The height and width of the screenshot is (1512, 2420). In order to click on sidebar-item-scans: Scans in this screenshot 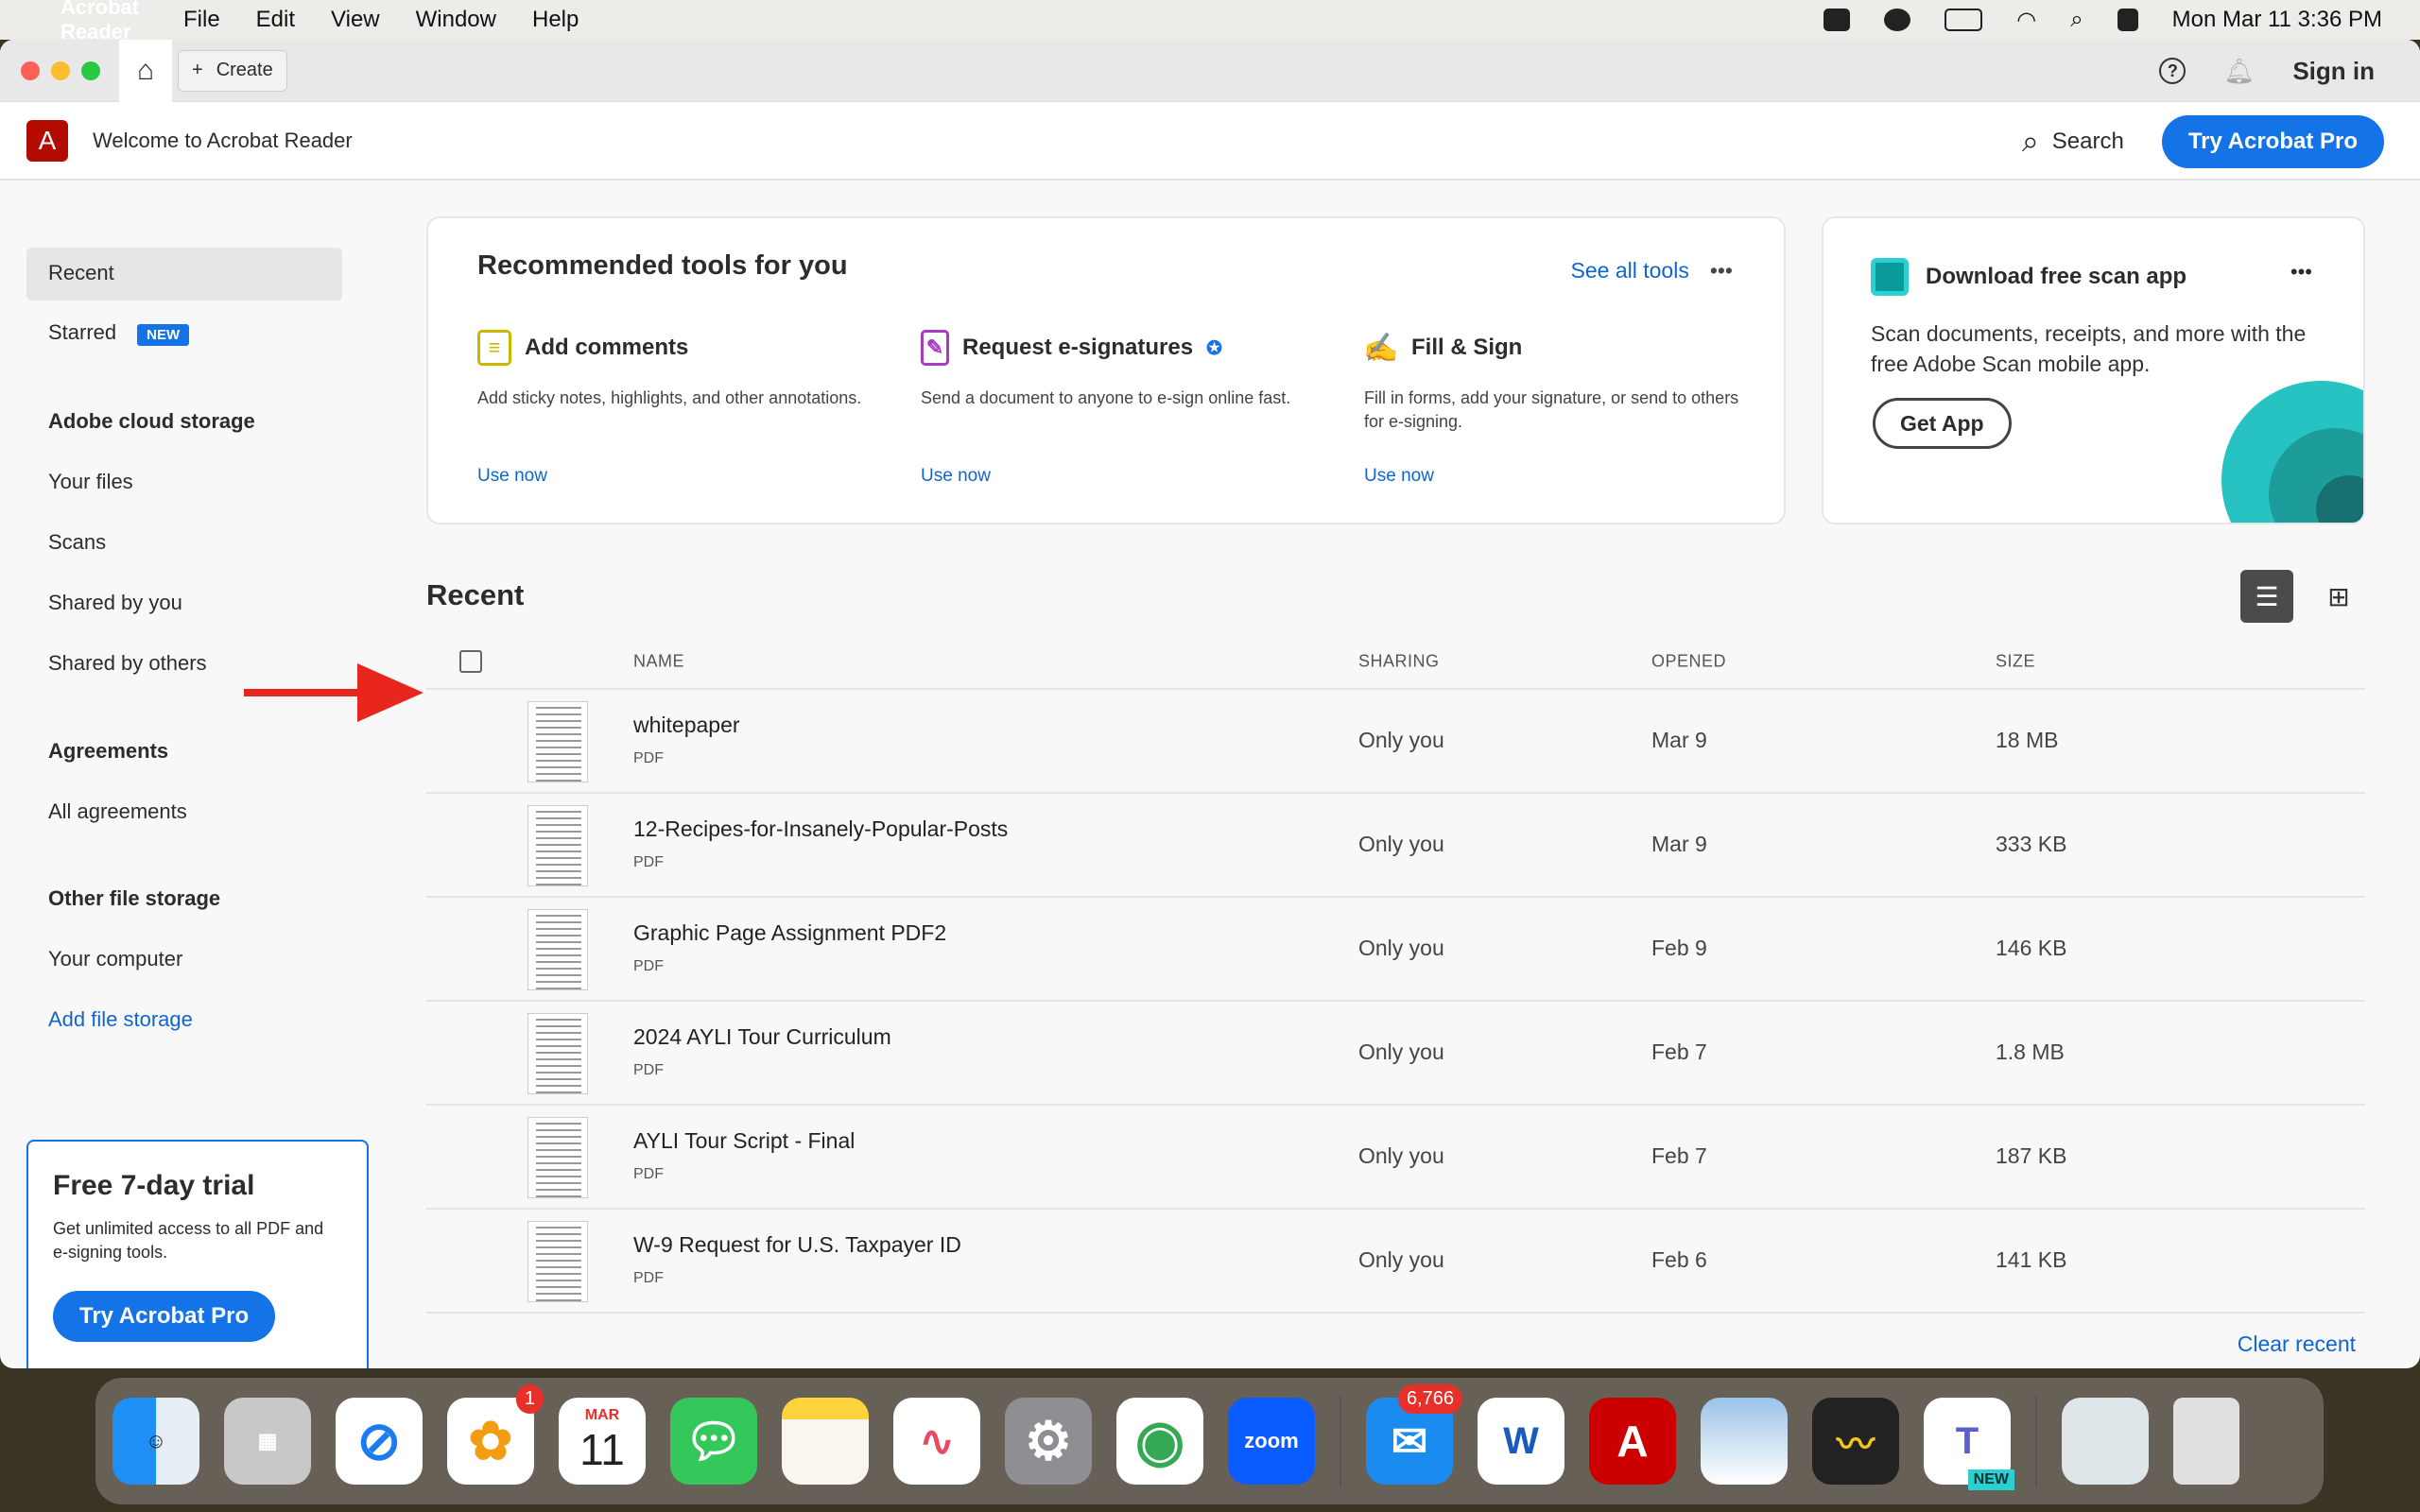, I will do `click(77, 542)`.